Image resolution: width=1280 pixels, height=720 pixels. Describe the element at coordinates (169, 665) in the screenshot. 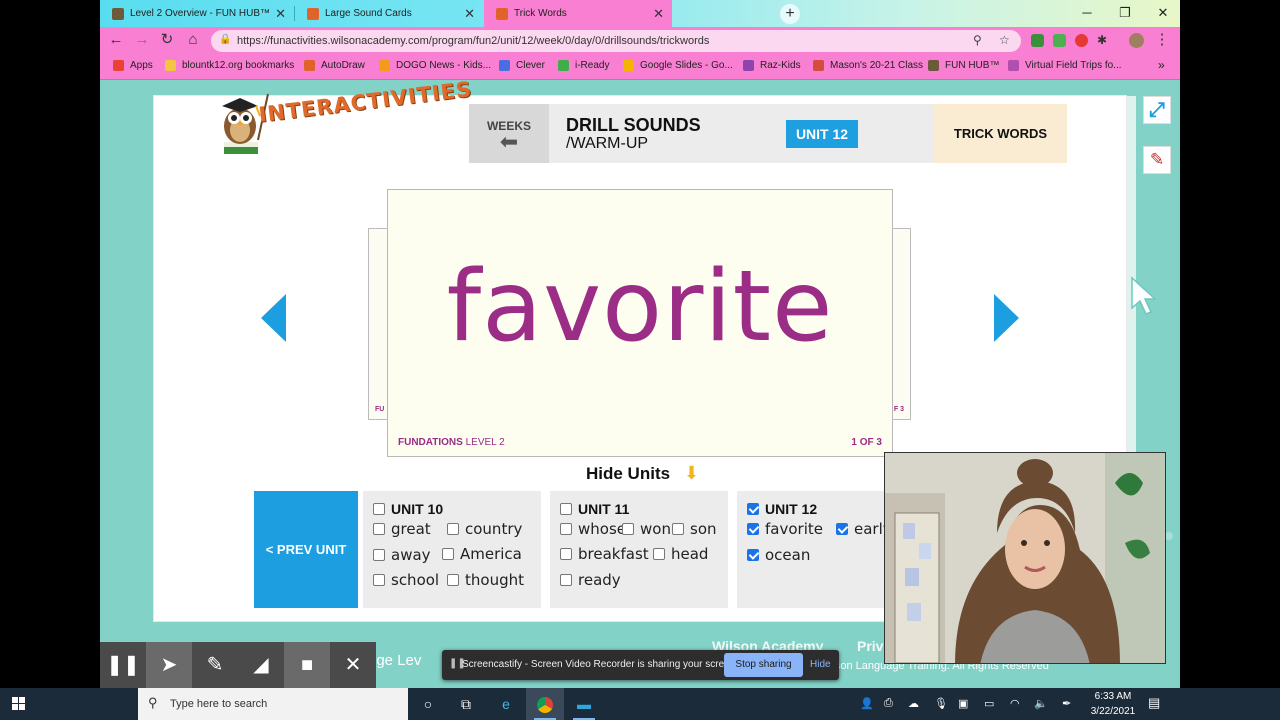

I see `cursor-tool-icon: ➤` at that location.